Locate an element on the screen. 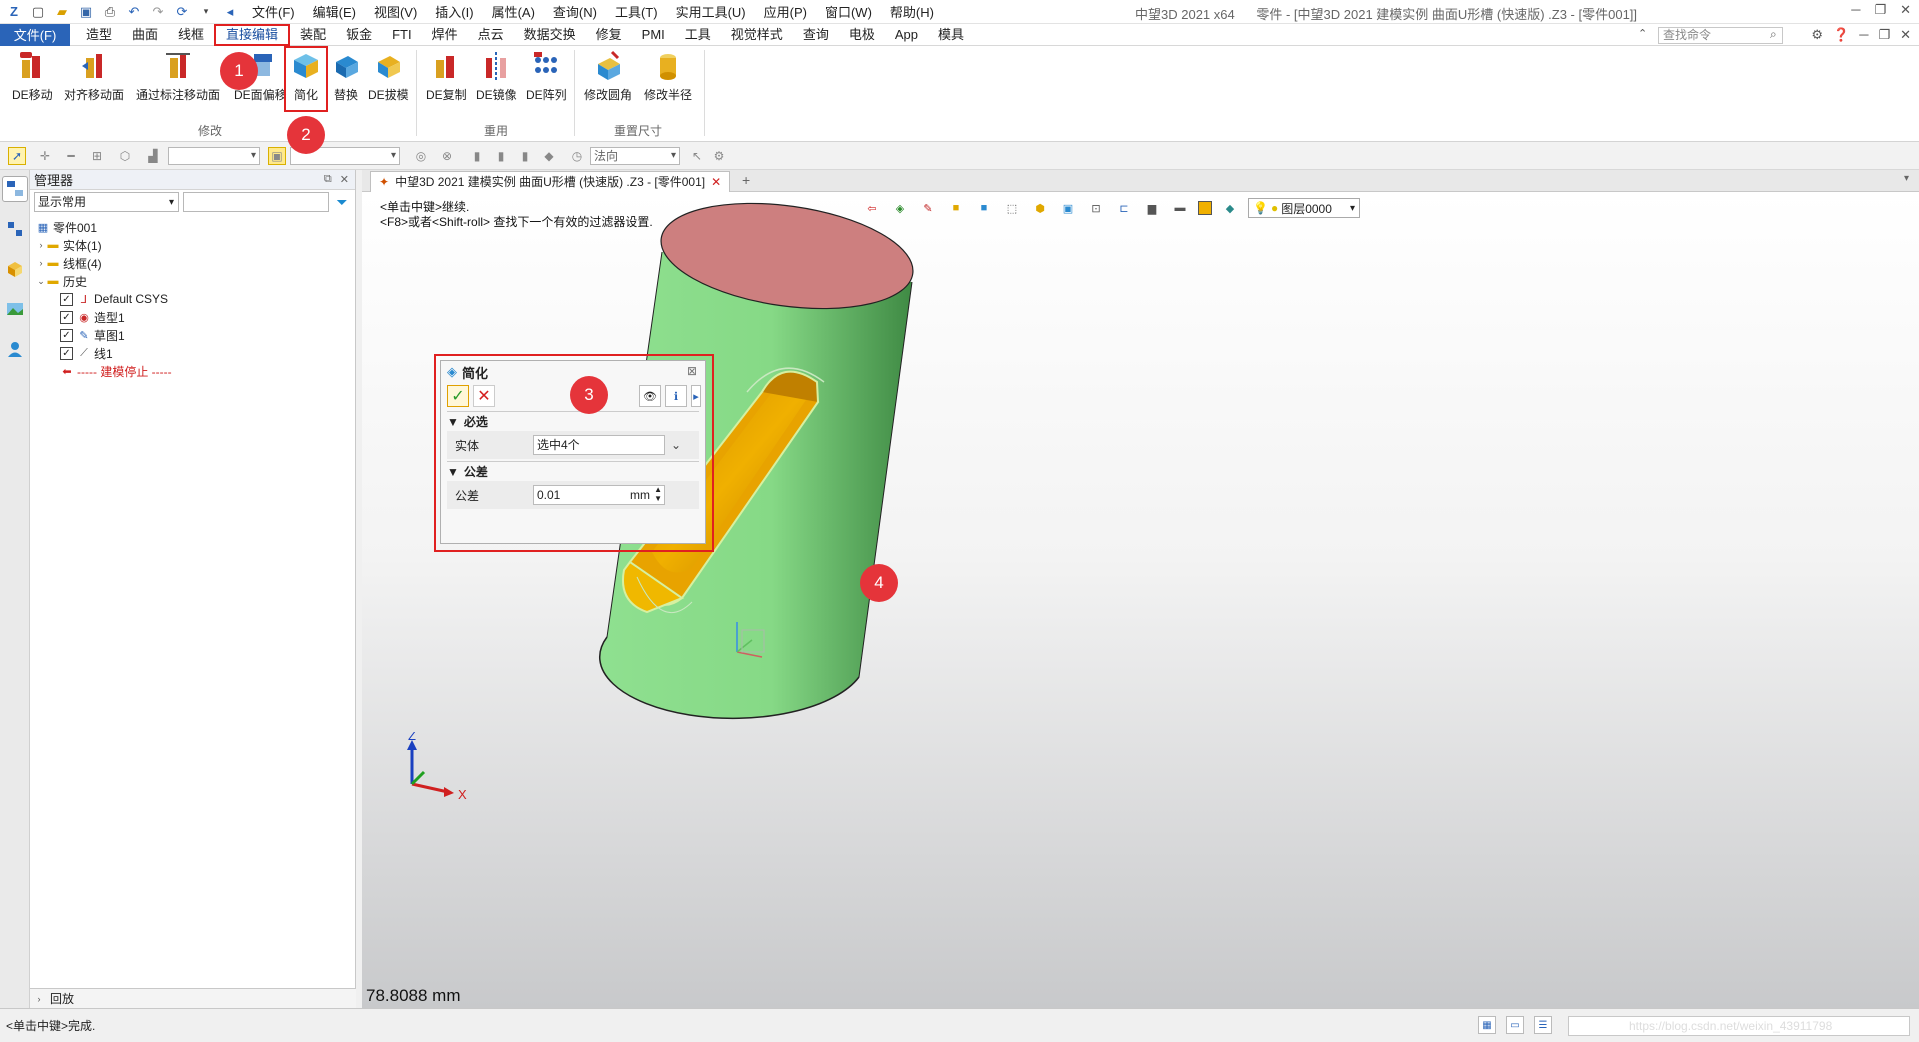 This screenshot has width=1919, height=1042. file-tab: 文件(F) is located at coordinates (35, 34).